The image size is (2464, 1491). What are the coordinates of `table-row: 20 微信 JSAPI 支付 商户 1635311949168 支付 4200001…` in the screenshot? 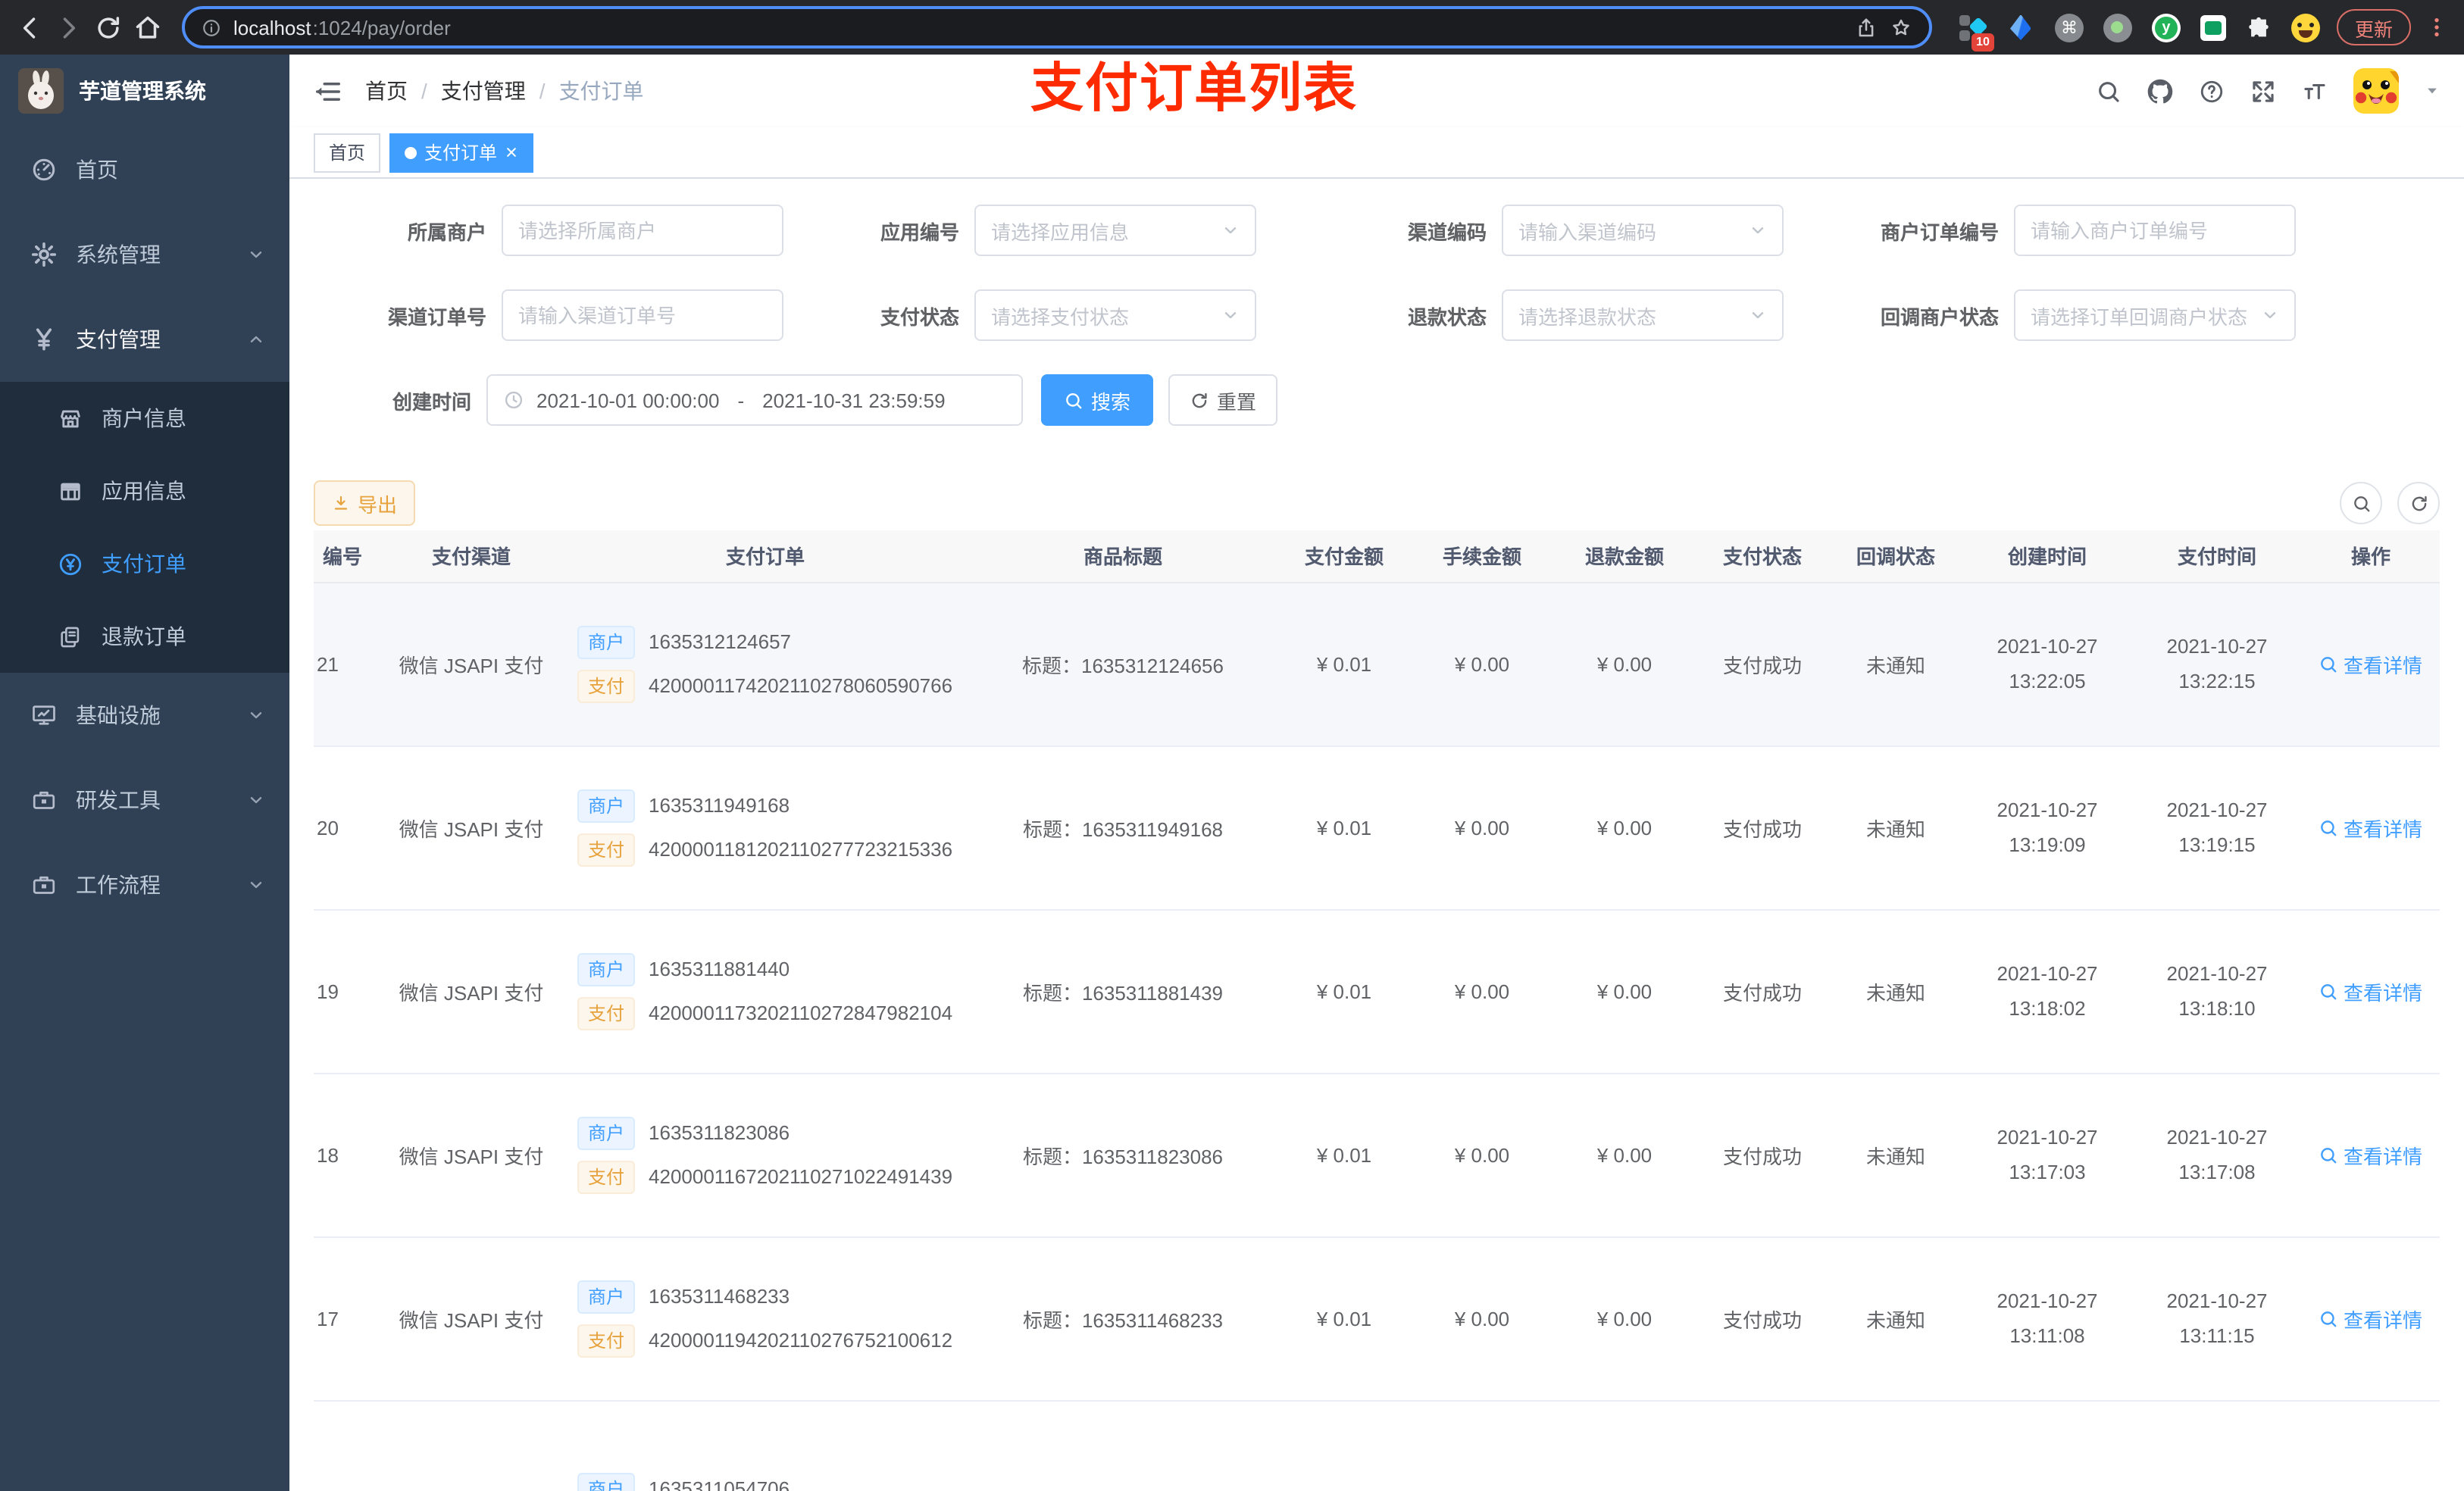 It's located at (1377, 828).